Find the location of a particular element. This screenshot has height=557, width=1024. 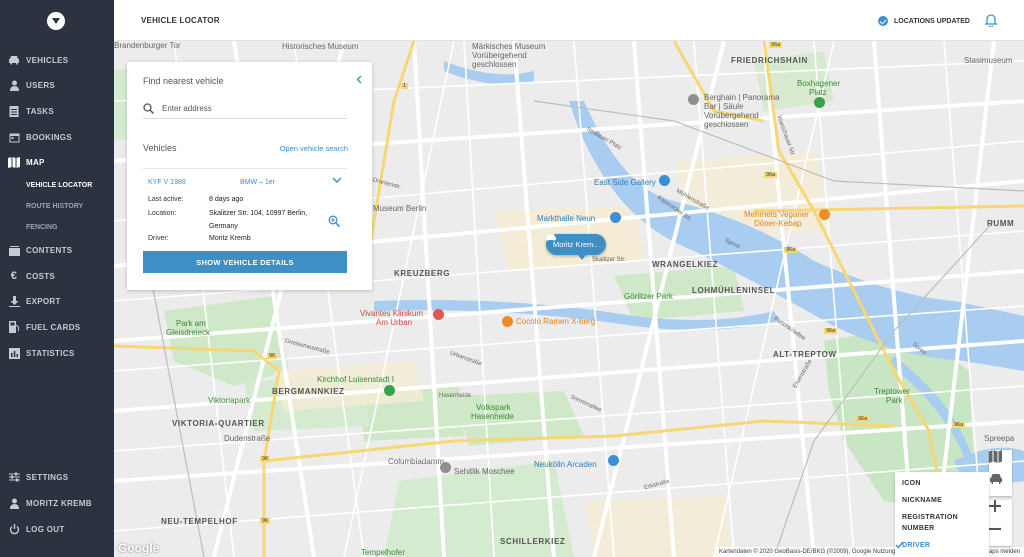

label-option-icon: ICON is located at coordinates (911, 483).